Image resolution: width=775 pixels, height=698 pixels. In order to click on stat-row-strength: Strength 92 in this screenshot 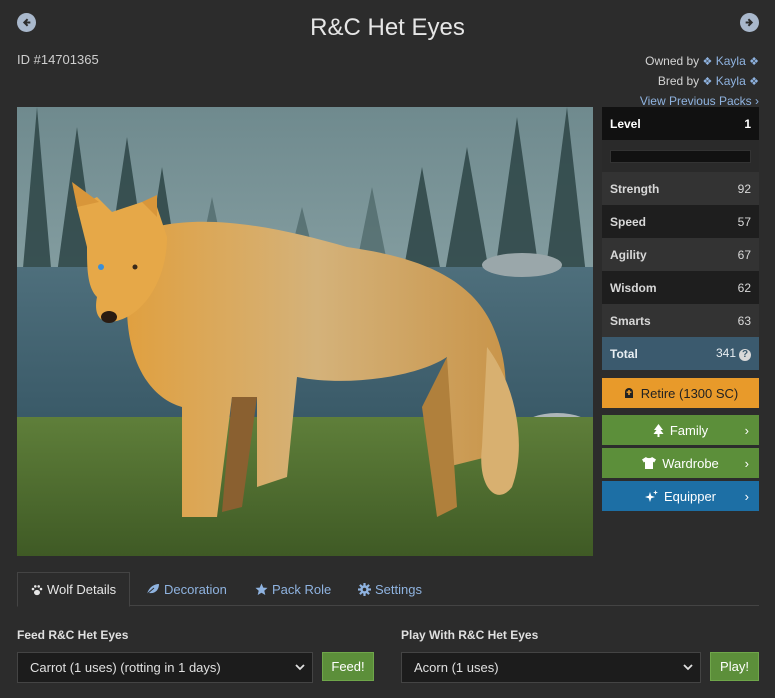, I will do `click(680, 188)`.